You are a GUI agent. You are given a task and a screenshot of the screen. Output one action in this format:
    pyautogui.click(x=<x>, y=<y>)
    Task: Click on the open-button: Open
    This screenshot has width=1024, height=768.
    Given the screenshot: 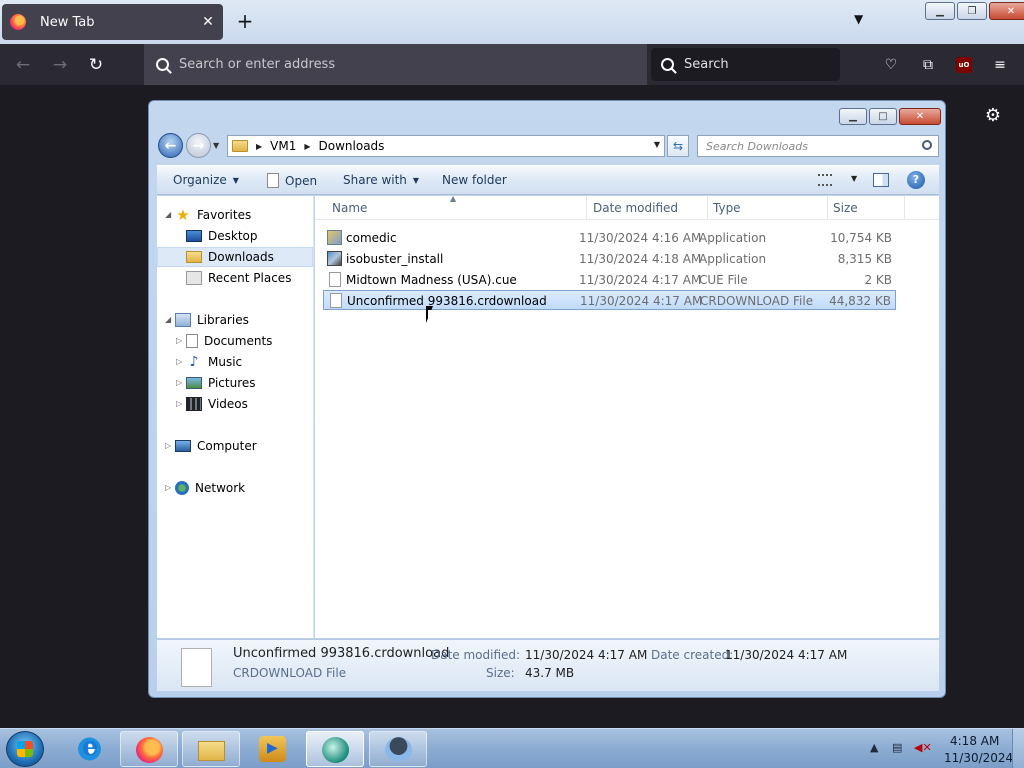 What is the action you would take?
    pyautogui.click(x=292, y=180)
    